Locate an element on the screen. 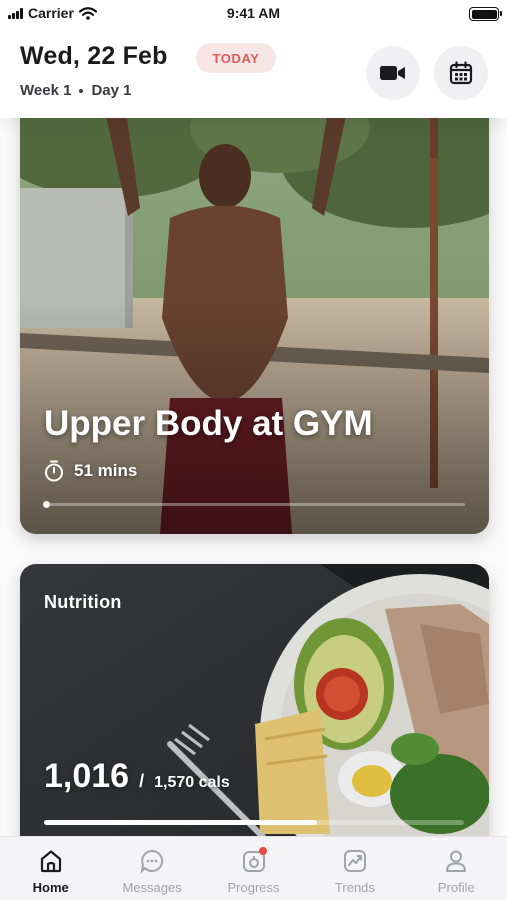 This screenshot has width=507, height=900. workout-duration: 51 mins is located at coordinates (90, 471).